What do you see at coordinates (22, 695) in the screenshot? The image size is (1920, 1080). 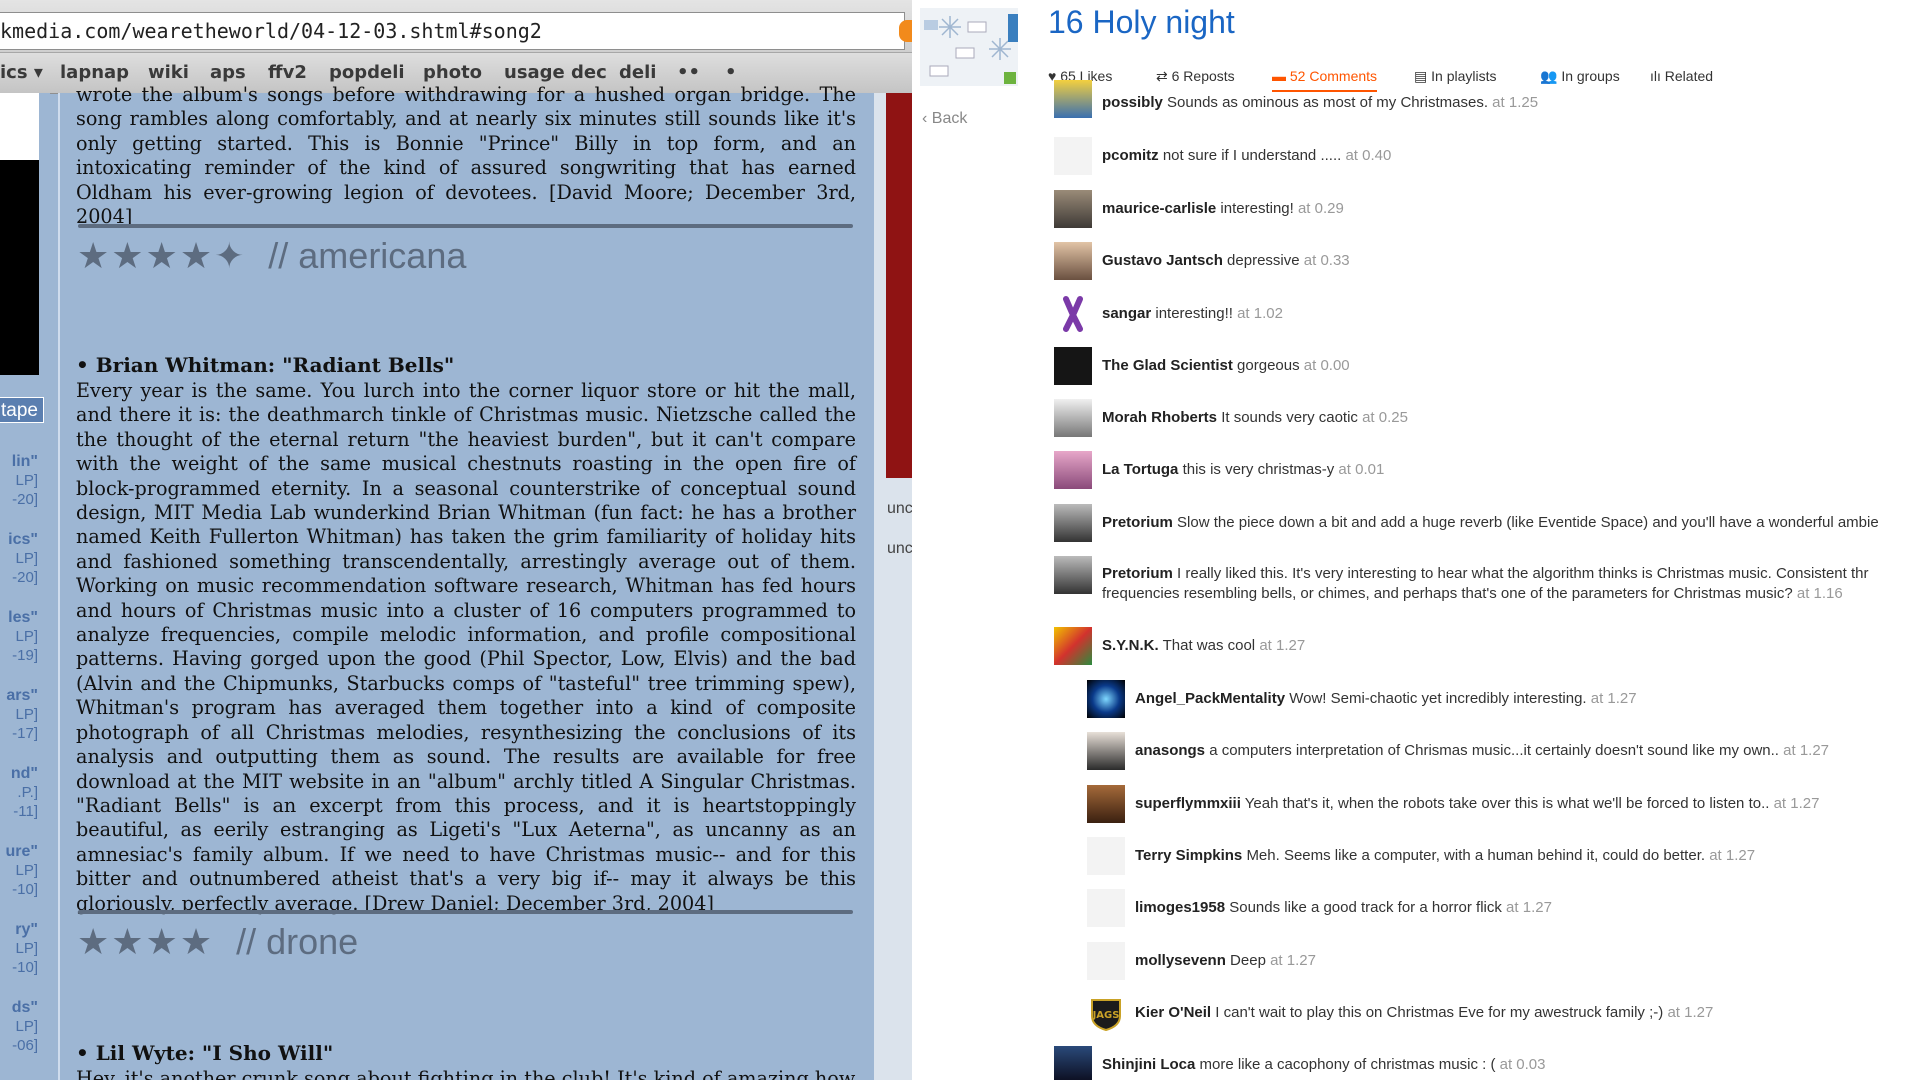 I see `sidebar-entry-title: ars"` at bounding box center [22, 695].